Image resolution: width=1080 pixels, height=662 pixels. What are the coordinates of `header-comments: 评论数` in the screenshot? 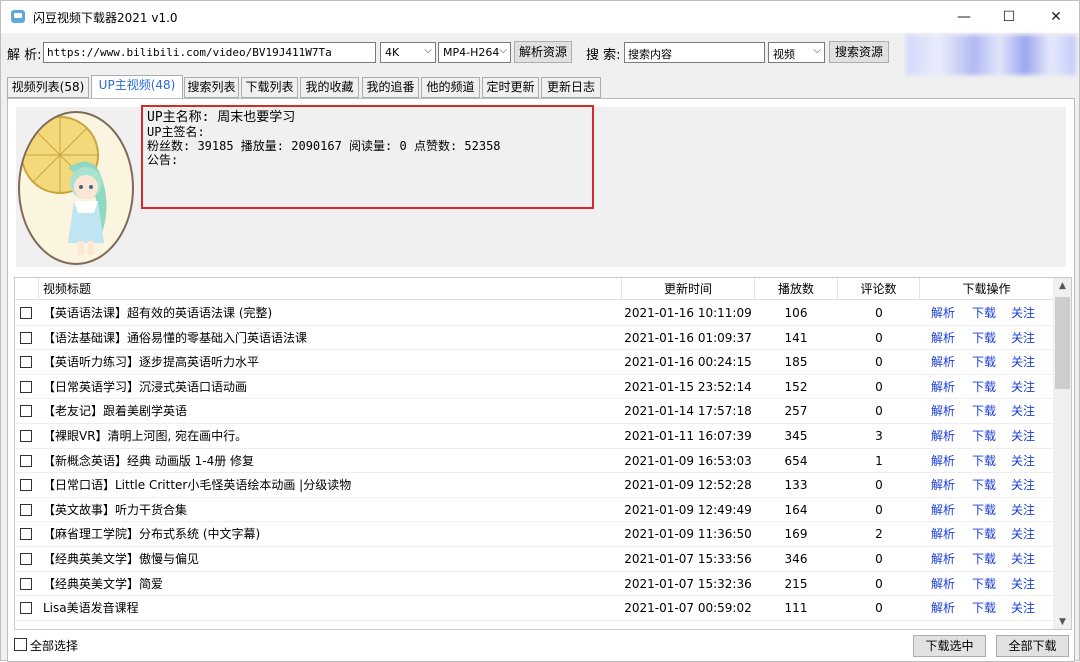 It's located at (879, 289).